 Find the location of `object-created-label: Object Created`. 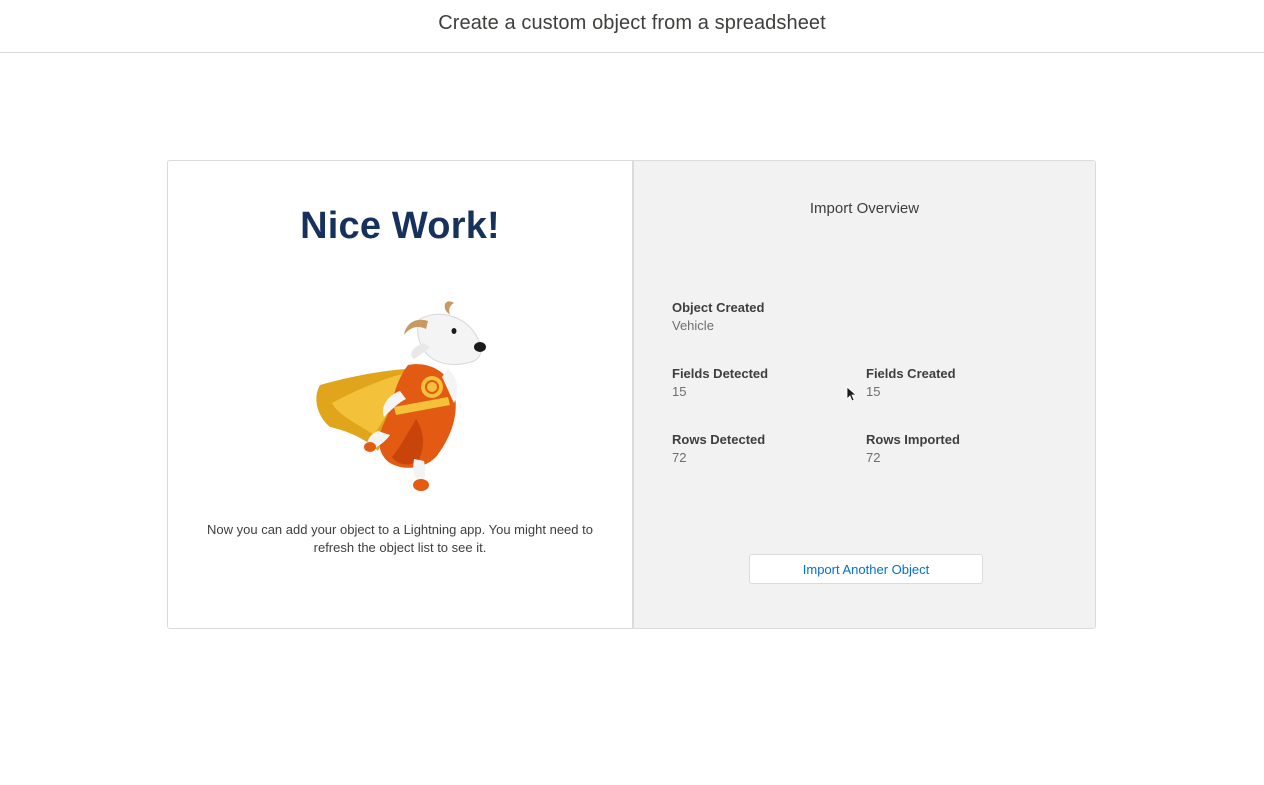

object-created-label: Object Created is located at coordinates (718, 307).